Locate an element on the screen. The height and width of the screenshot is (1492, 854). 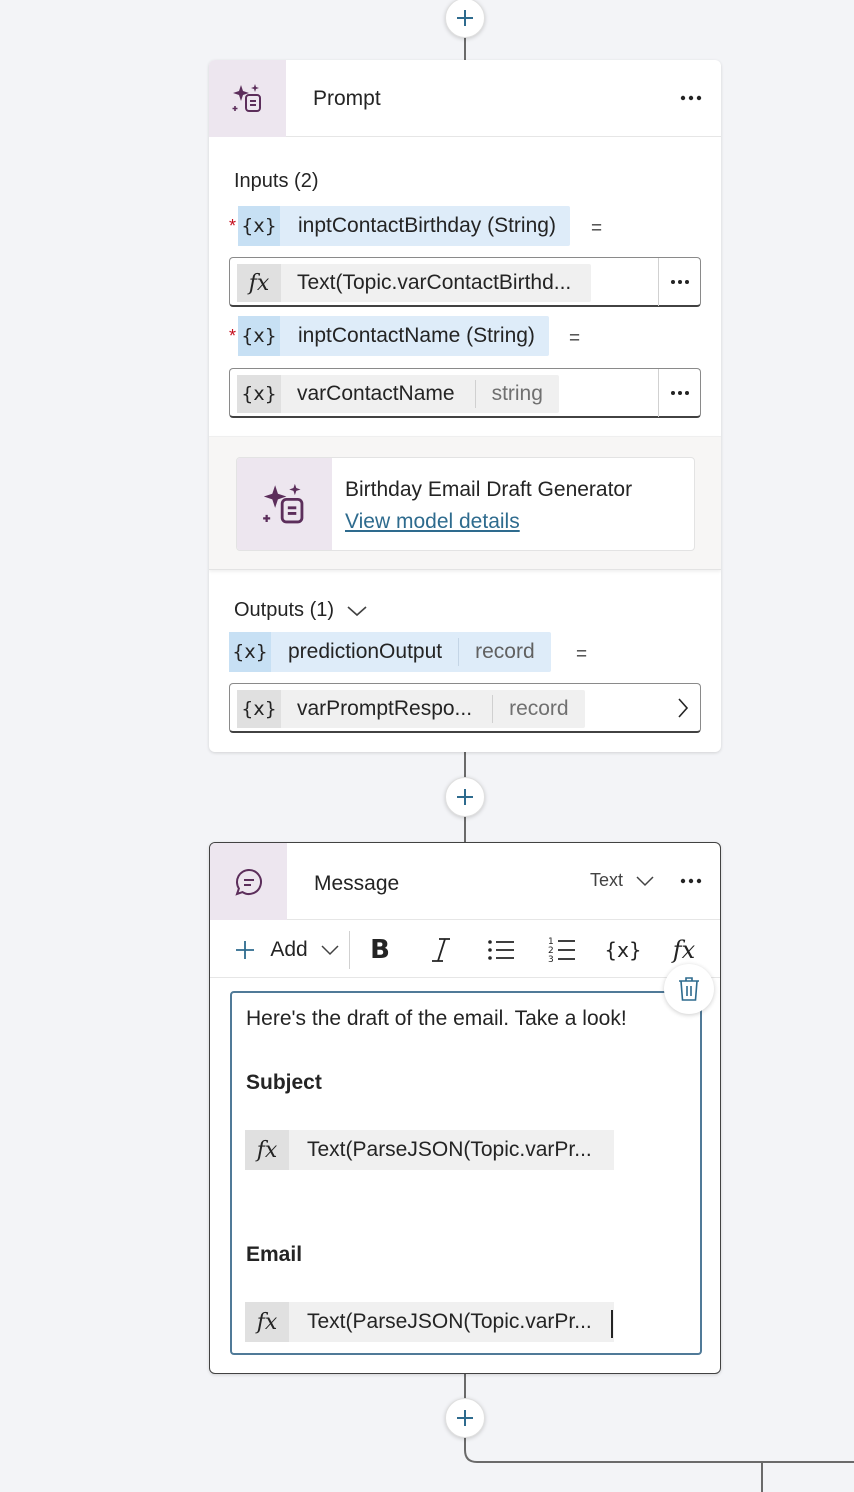
message-format-label: Text is located at coordinates (607, 880).